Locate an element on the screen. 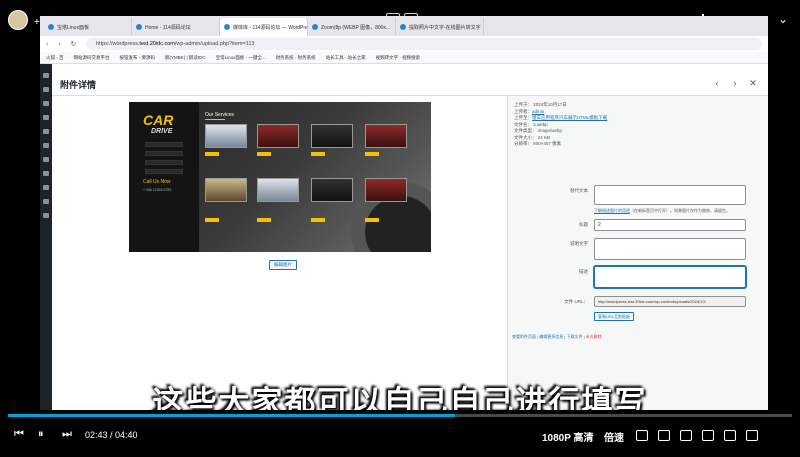 Image resolution: width=800 pixels, height=457 pixels. bookmark-item: 站长工具 - 站长之家 is located at coordinates (346, 58).